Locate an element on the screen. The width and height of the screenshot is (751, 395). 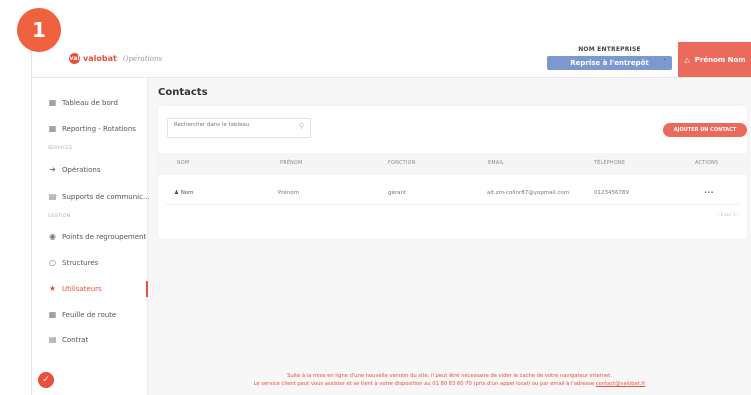
company-name: NOM ENTREPRISE is located at coordinates (609, 49).